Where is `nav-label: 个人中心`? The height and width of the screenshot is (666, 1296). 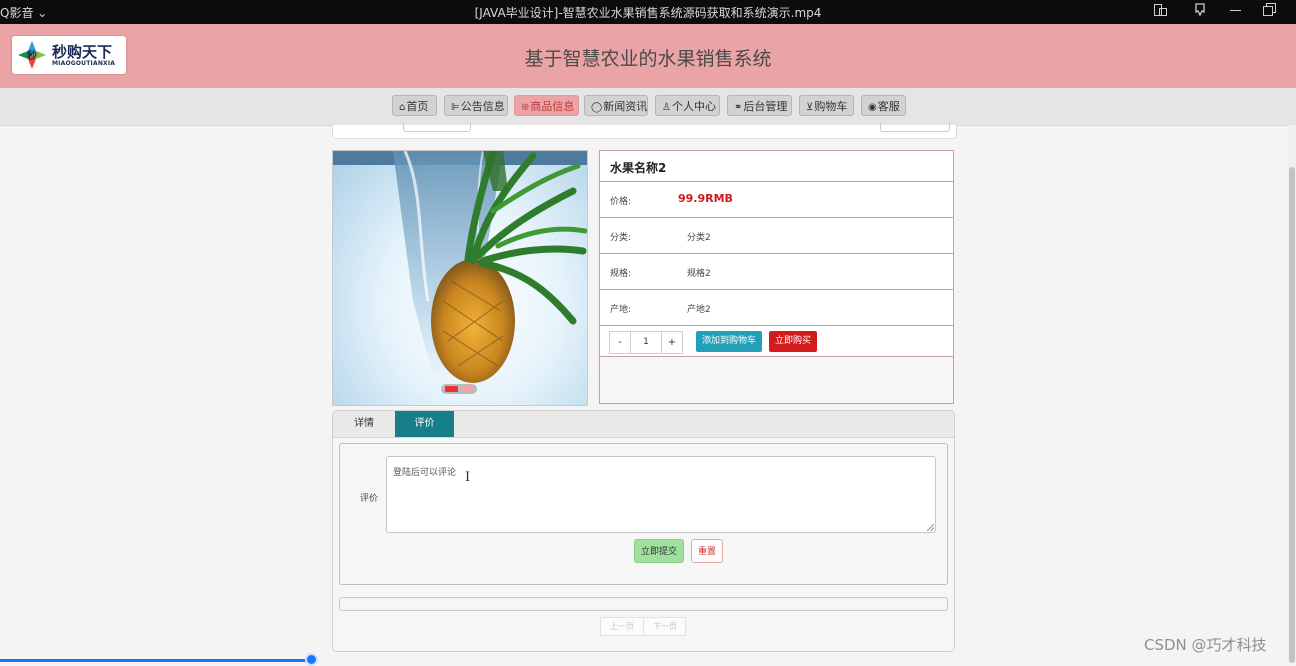 nav-label: 个人中心 is located at coordinates (693, 106).